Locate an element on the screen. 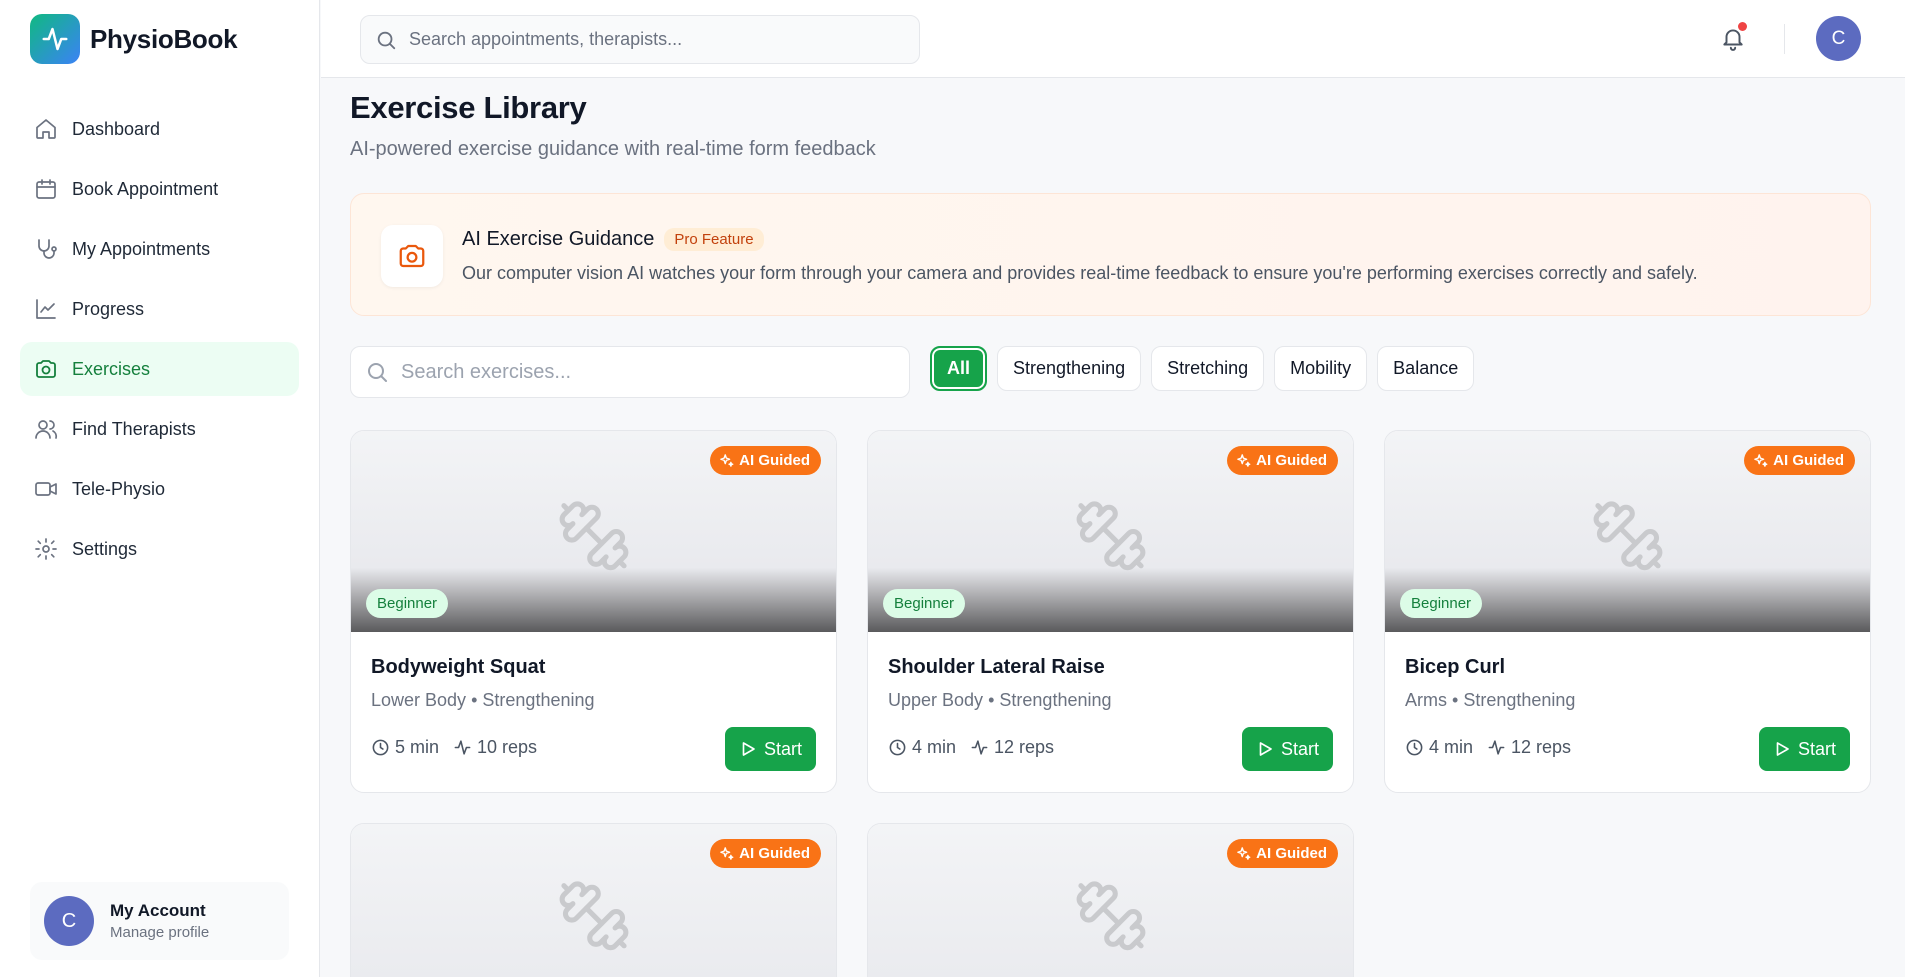  notification-dot is located at coordinates (1742, 26).